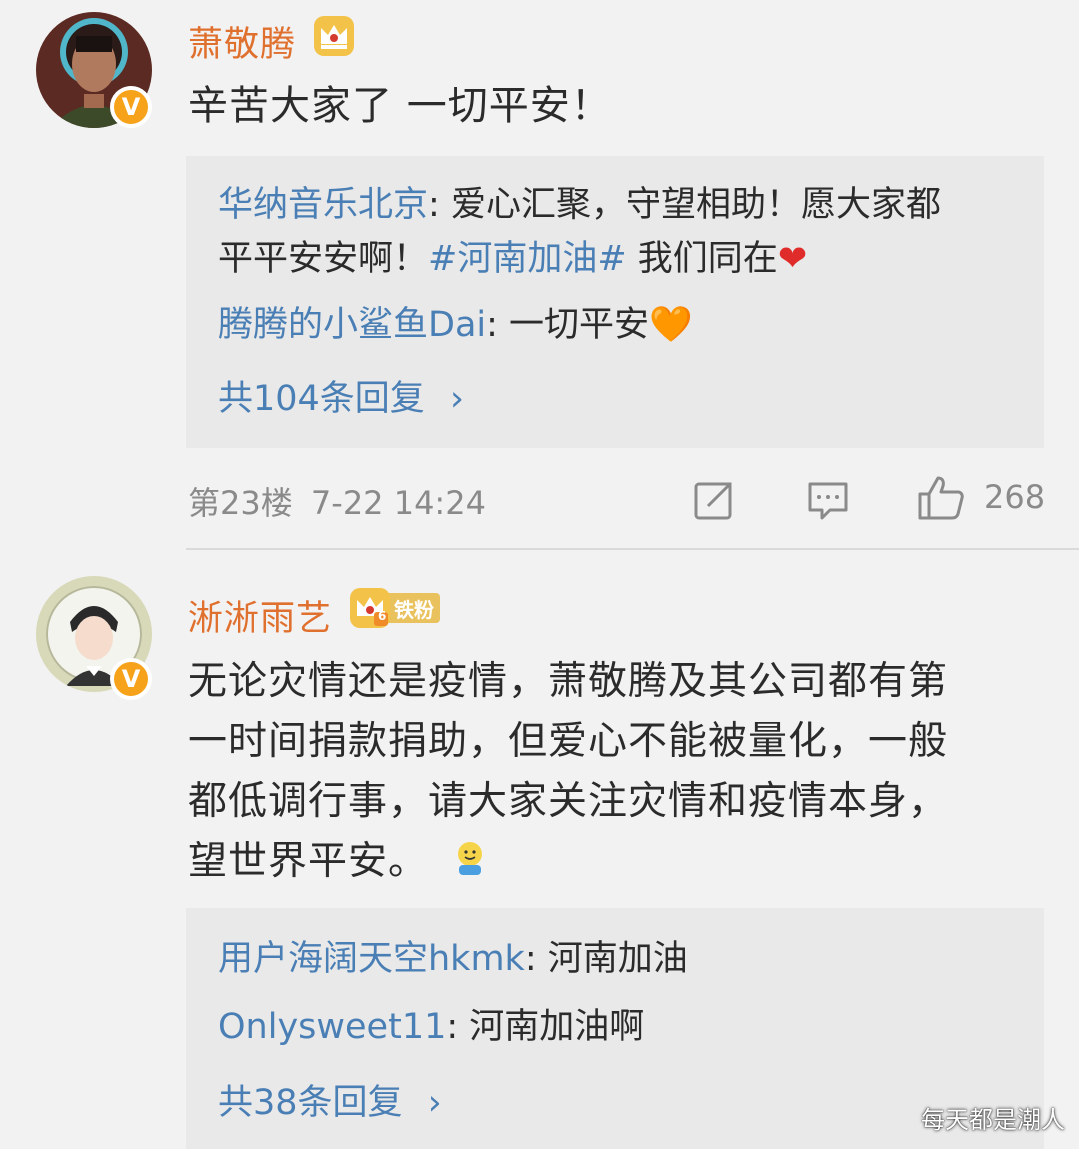 Image resolution: width=1079 pixels, height=1149 pixels. I want to click on like-icon, so click(941, 498).